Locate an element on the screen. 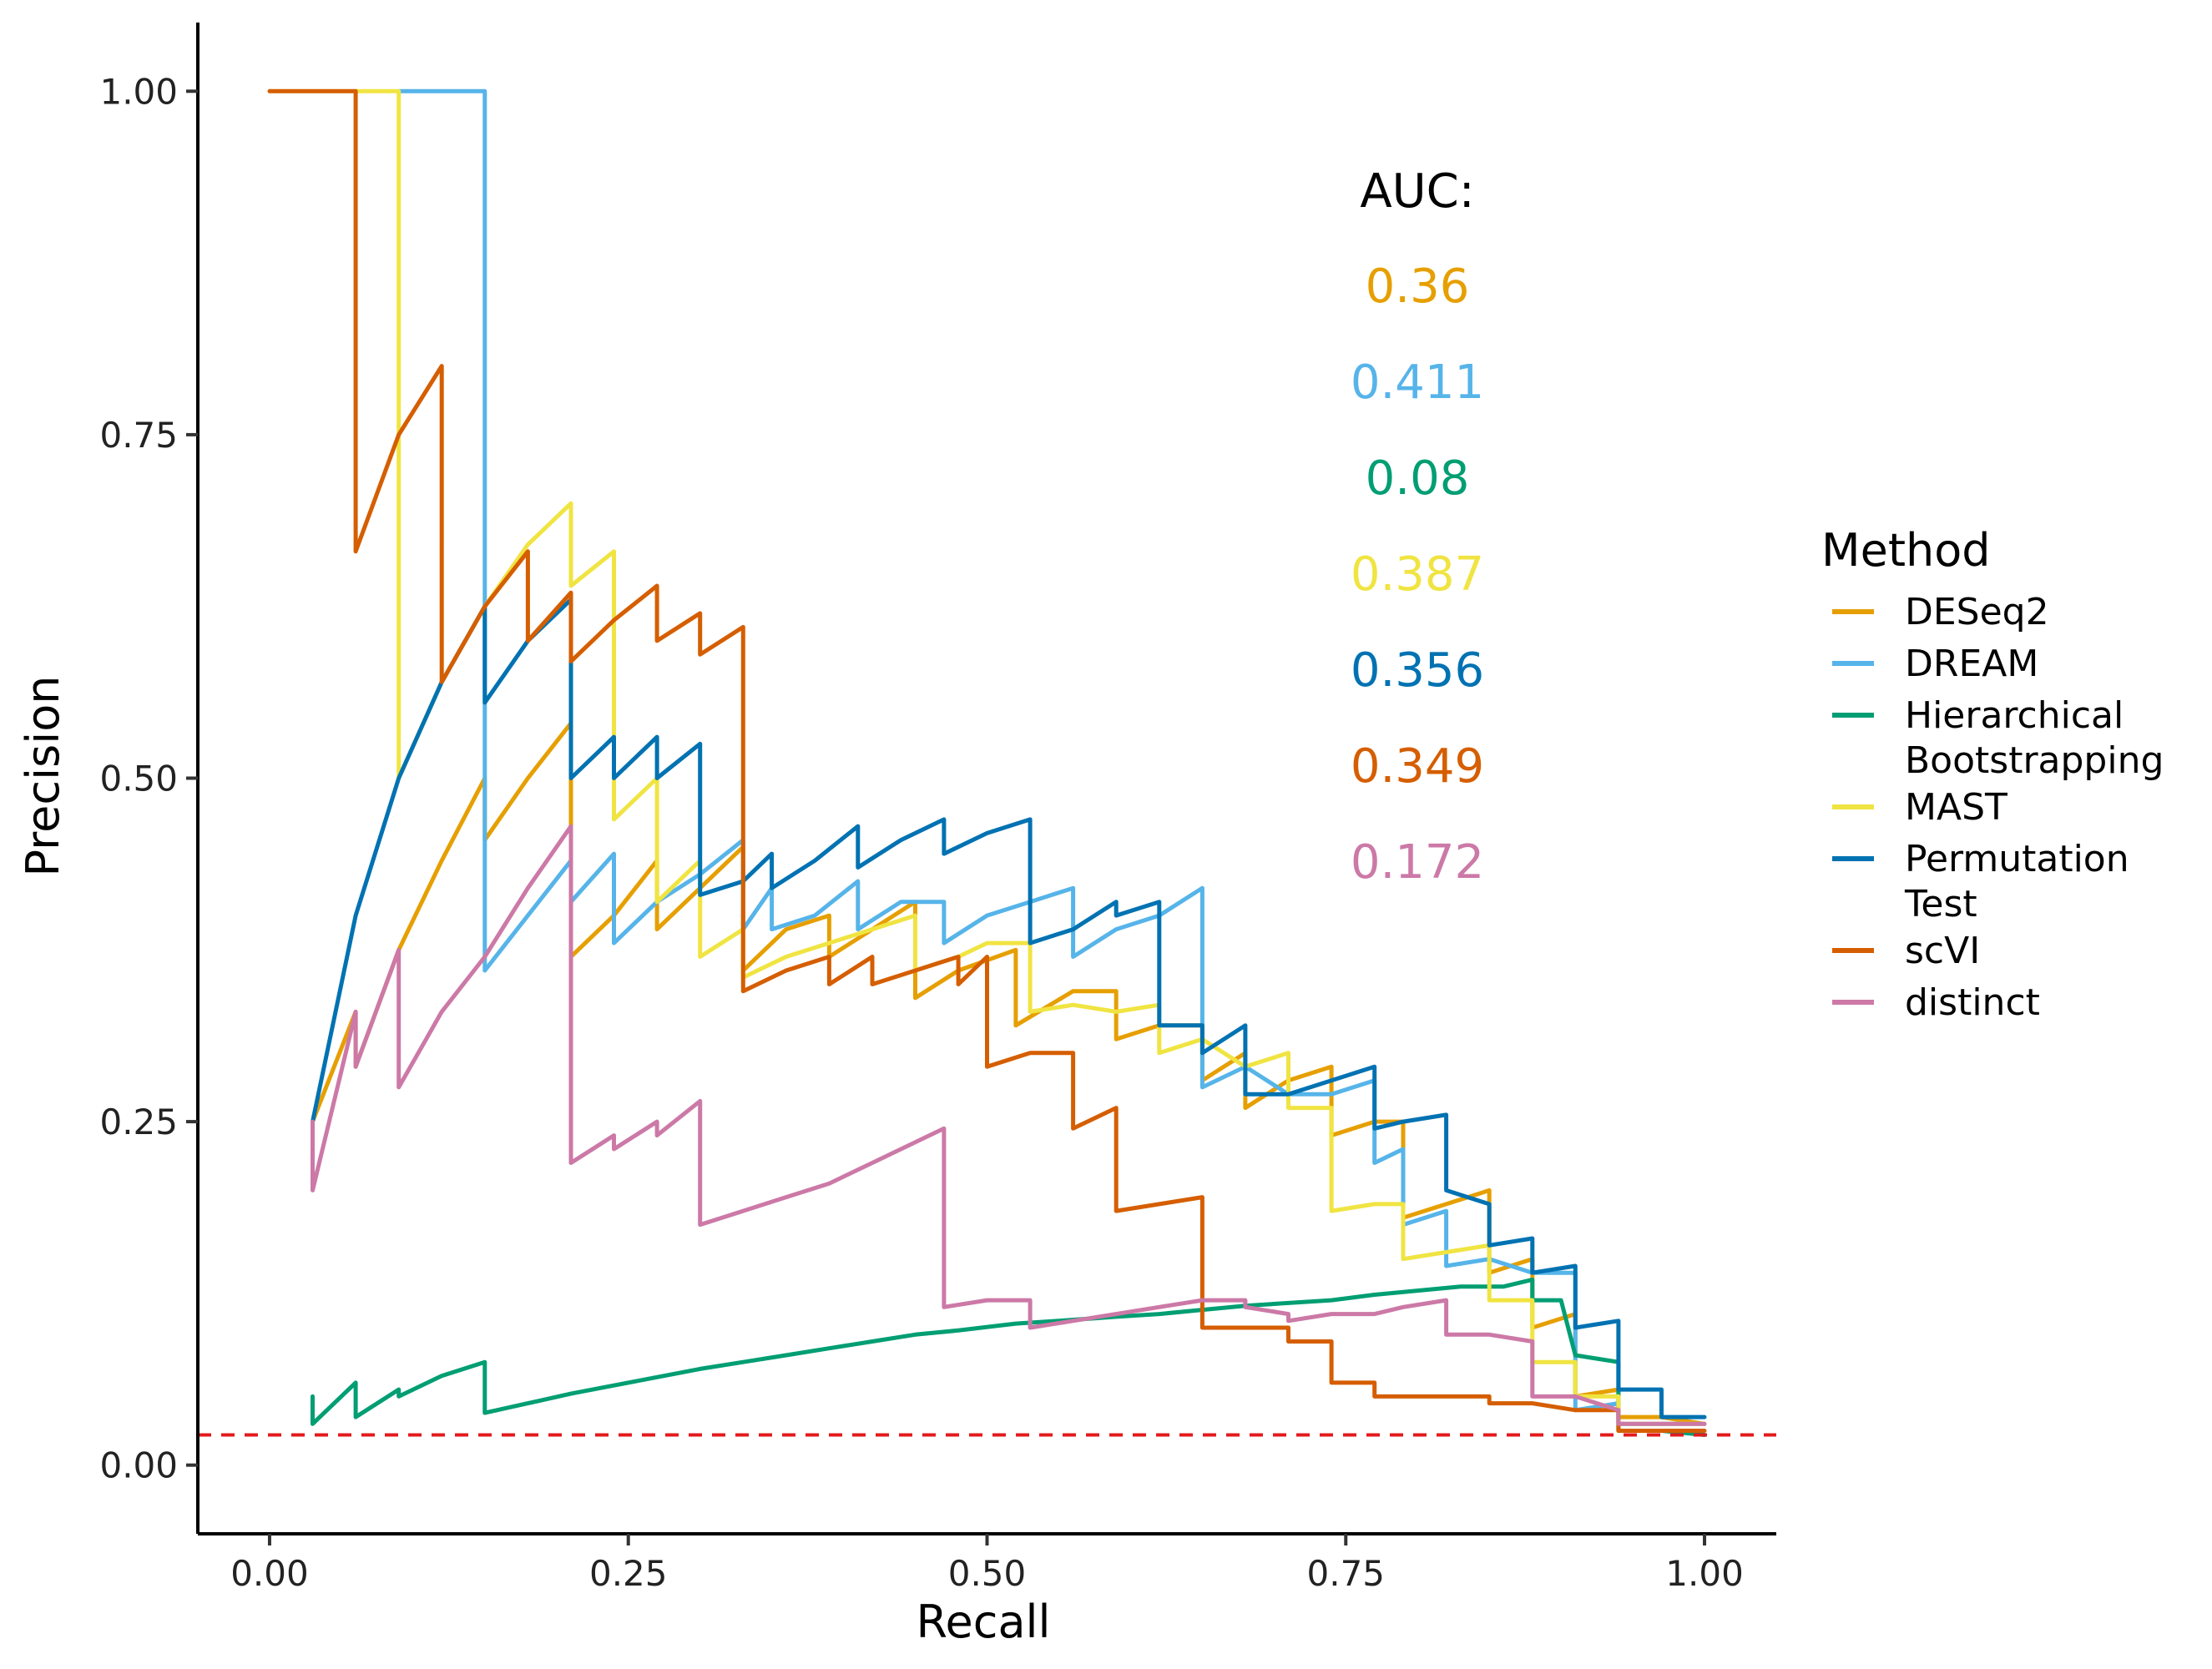 The width and height of the screenshot is (2212, 1669). auc-value: 0.387 is located at coordinates (1417, 574).